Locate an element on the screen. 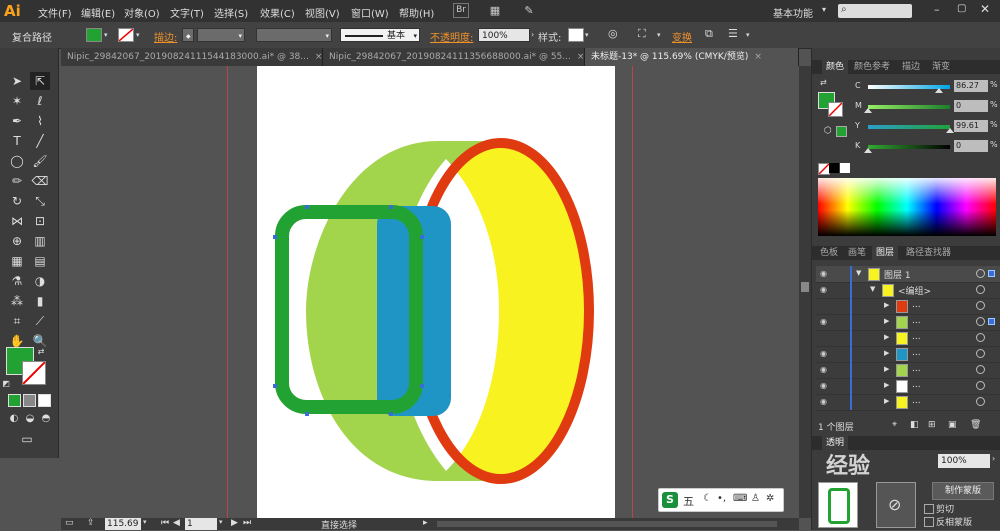  selection-tool-icon: ➤ is located at coordinates (17, 81).